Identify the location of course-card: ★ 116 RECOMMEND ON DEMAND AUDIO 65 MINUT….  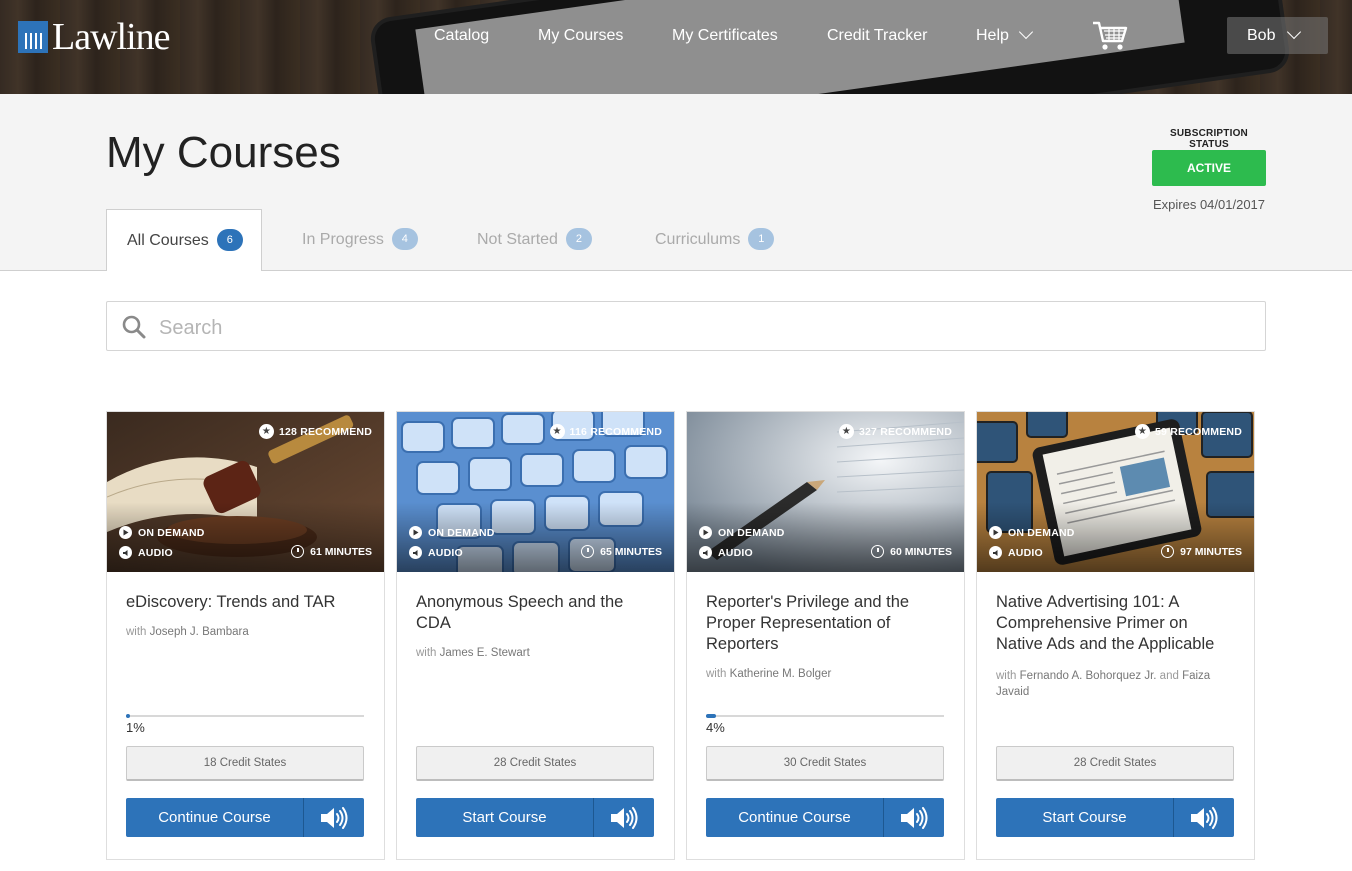
(535, 635).